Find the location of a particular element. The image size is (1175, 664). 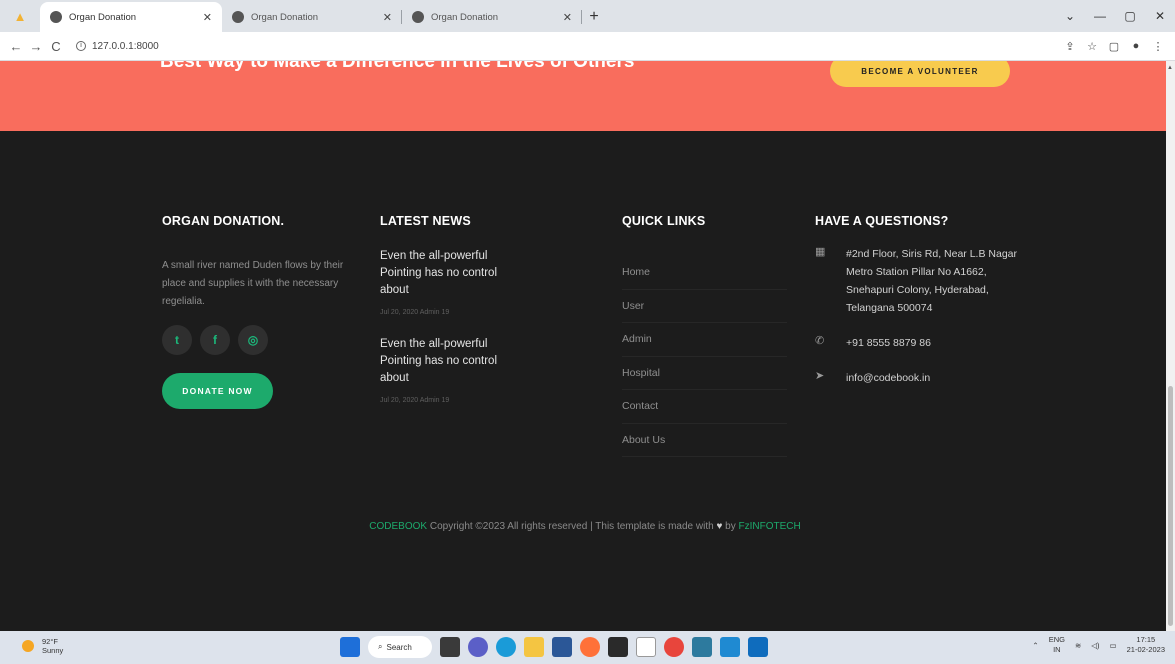

tab-organ-donation-1: Organ Donation ✕ is located at coordinates (131, 17).